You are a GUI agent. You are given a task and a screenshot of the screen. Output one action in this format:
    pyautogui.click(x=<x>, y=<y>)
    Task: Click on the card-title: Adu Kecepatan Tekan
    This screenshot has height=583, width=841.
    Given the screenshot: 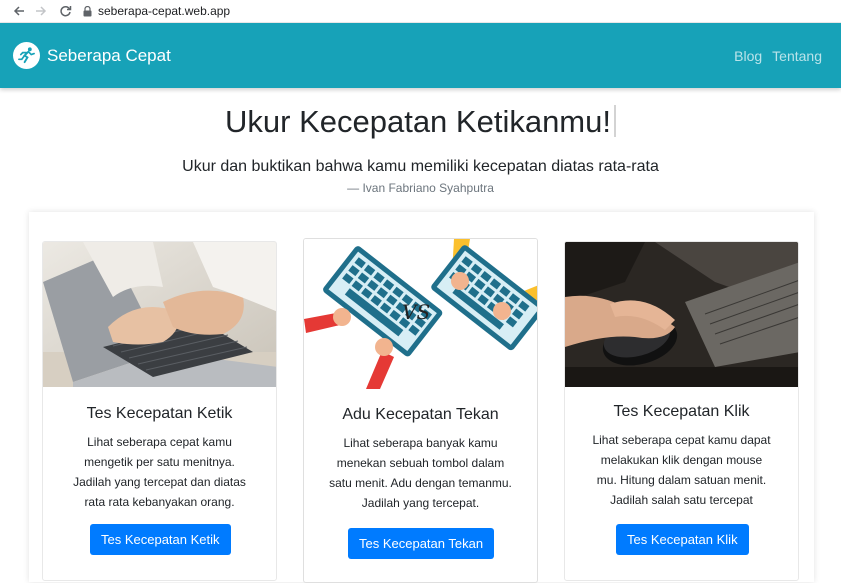 What is the action you would take?
    pyautogui.click(x=420, y=414)
    